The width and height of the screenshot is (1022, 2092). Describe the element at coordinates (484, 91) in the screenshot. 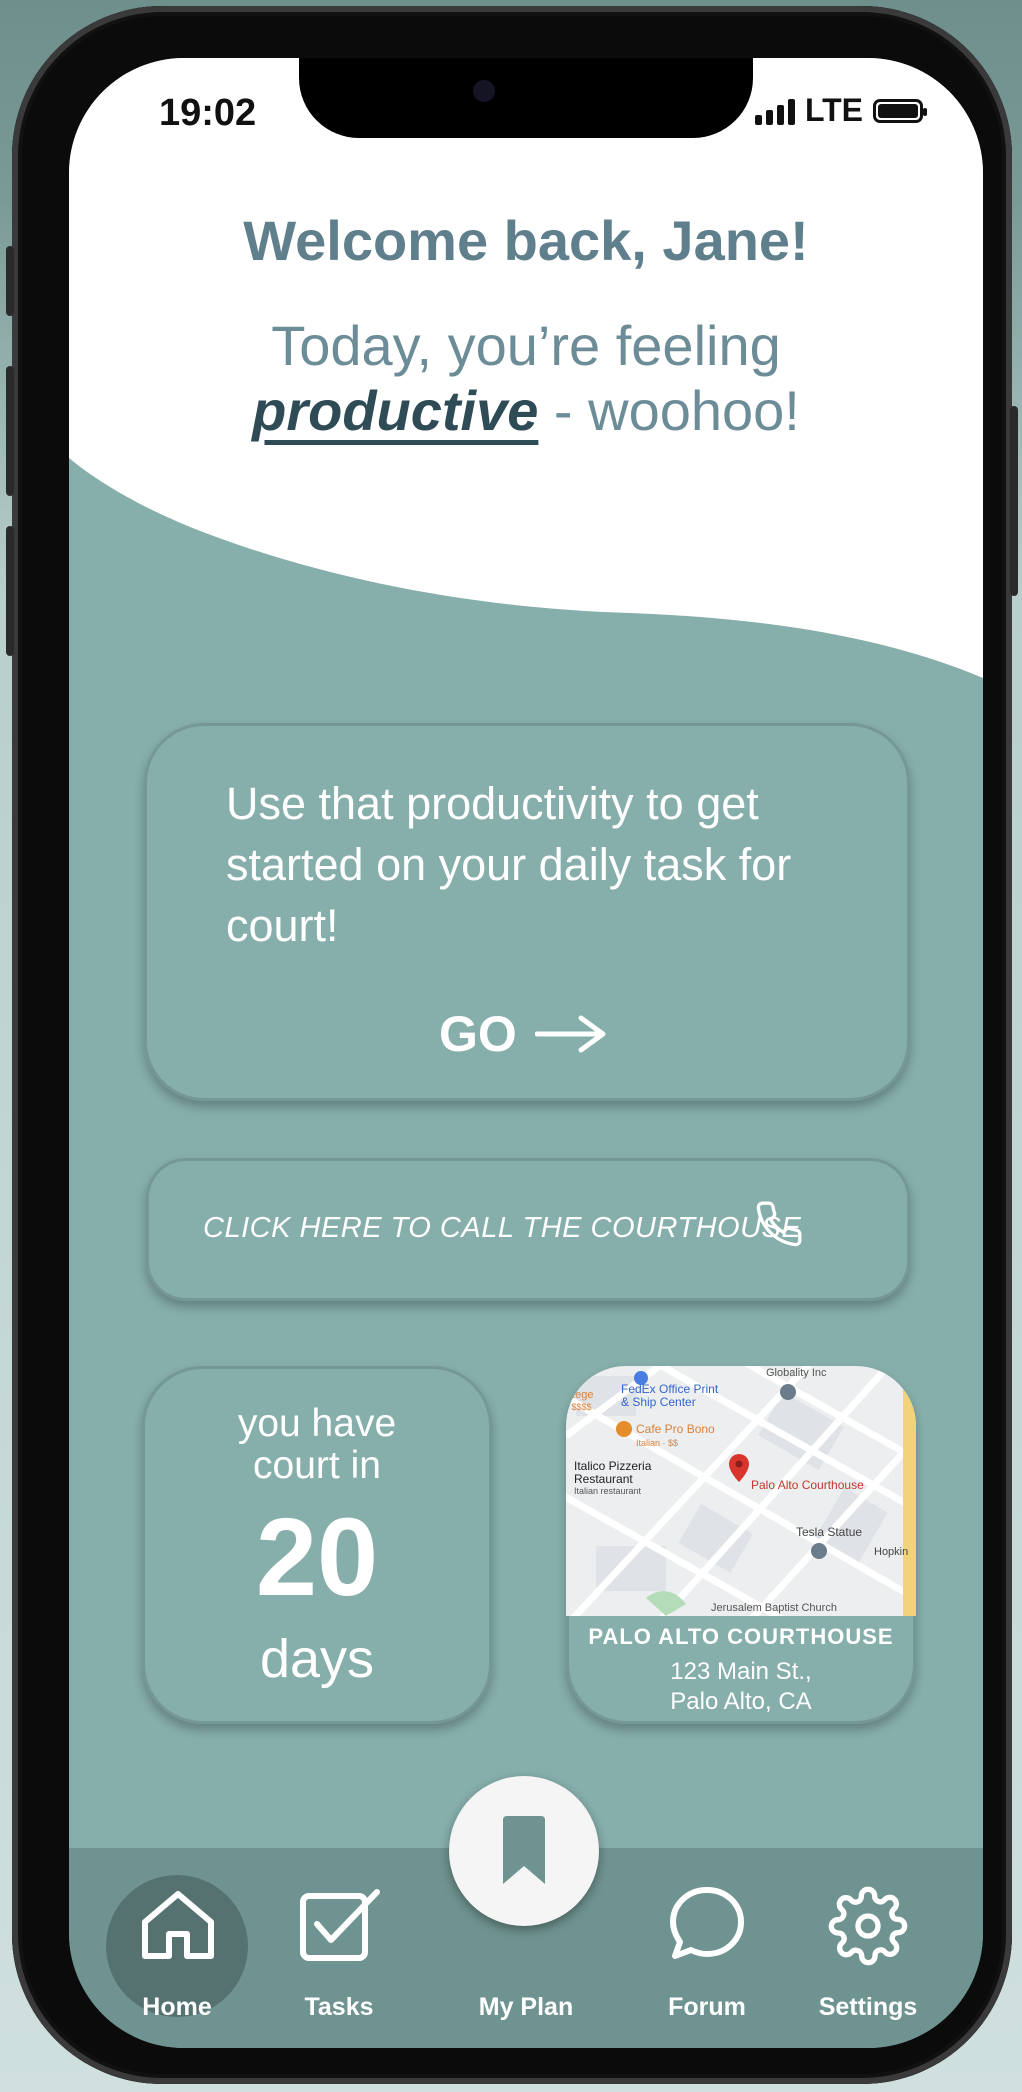

I see `front-camera` at that location.